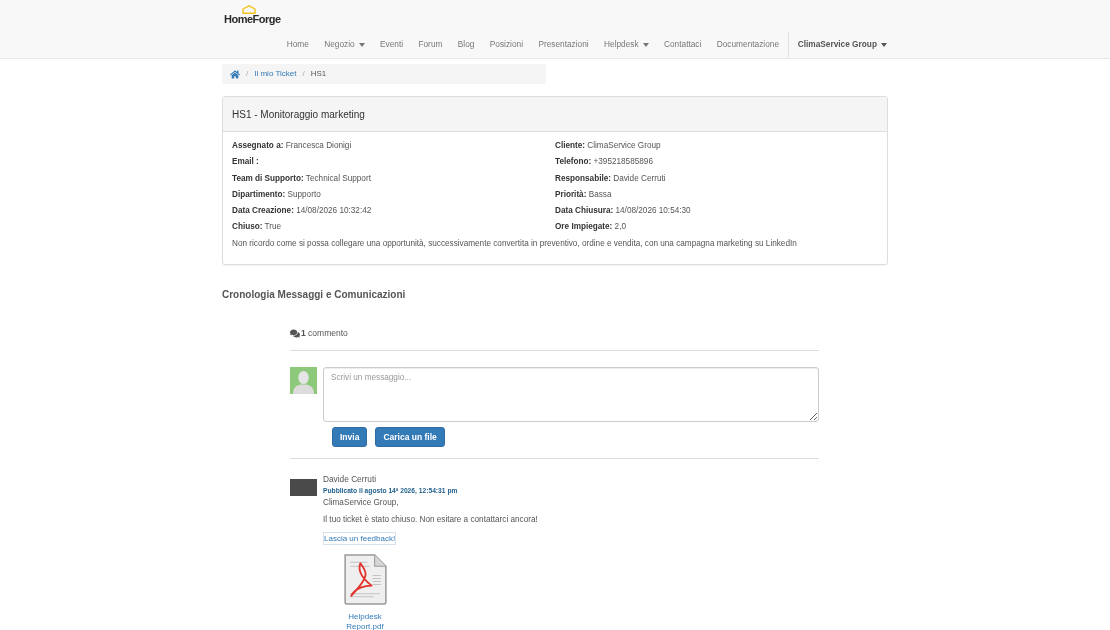 The image size is (1110, 630). Describe the element at coordinates (245, 162) in the screenshot. I see `field-text: Email :` at that location.